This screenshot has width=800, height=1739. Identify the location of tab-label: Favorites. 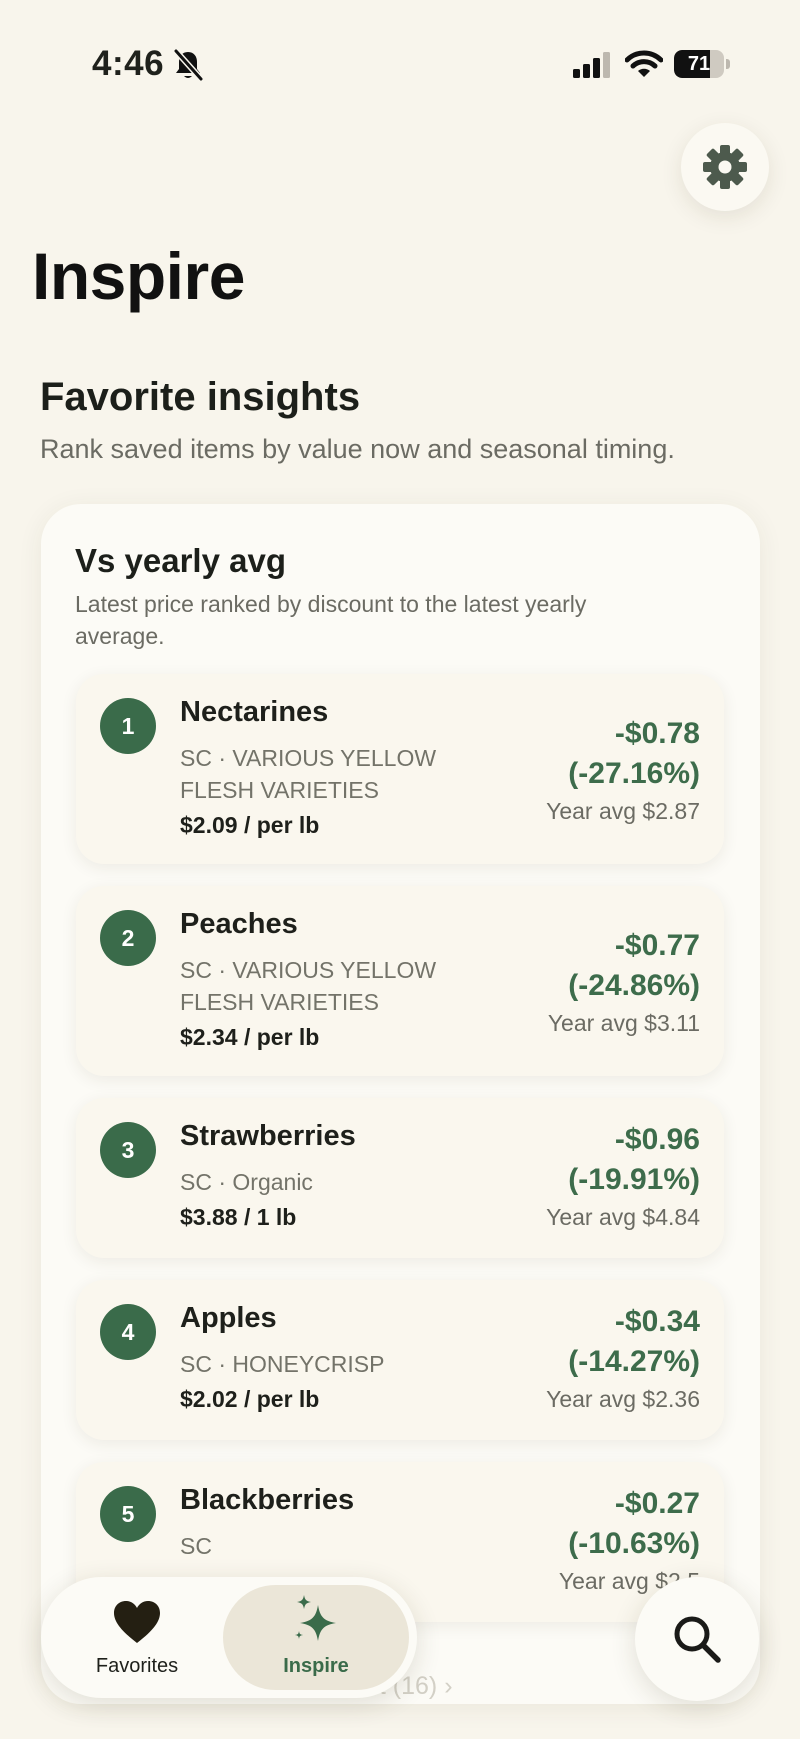
(137, 1666).